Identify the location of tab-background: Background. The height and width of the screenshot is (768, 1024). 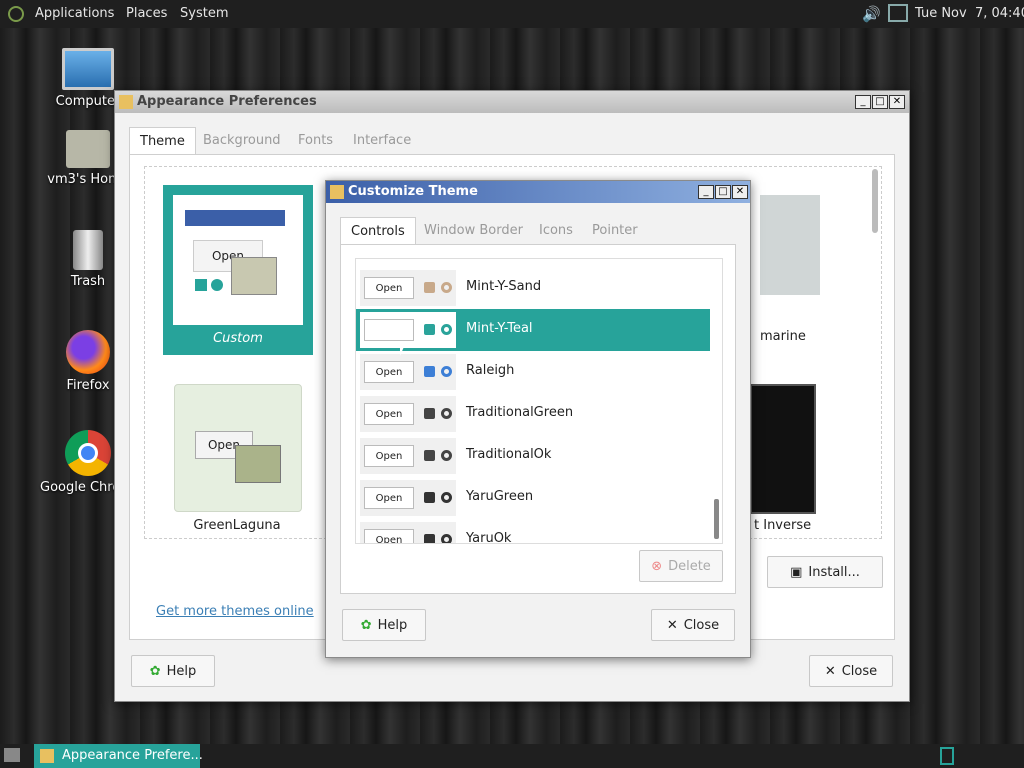
(242, 141).